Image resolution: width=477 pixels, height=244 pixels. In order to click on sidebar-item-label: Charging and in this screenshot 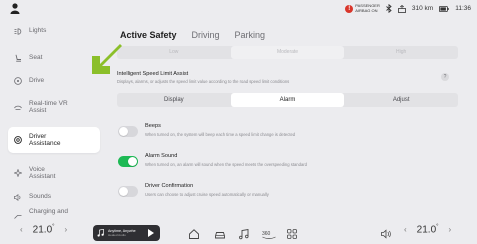, I will do `click(49, 211)`.